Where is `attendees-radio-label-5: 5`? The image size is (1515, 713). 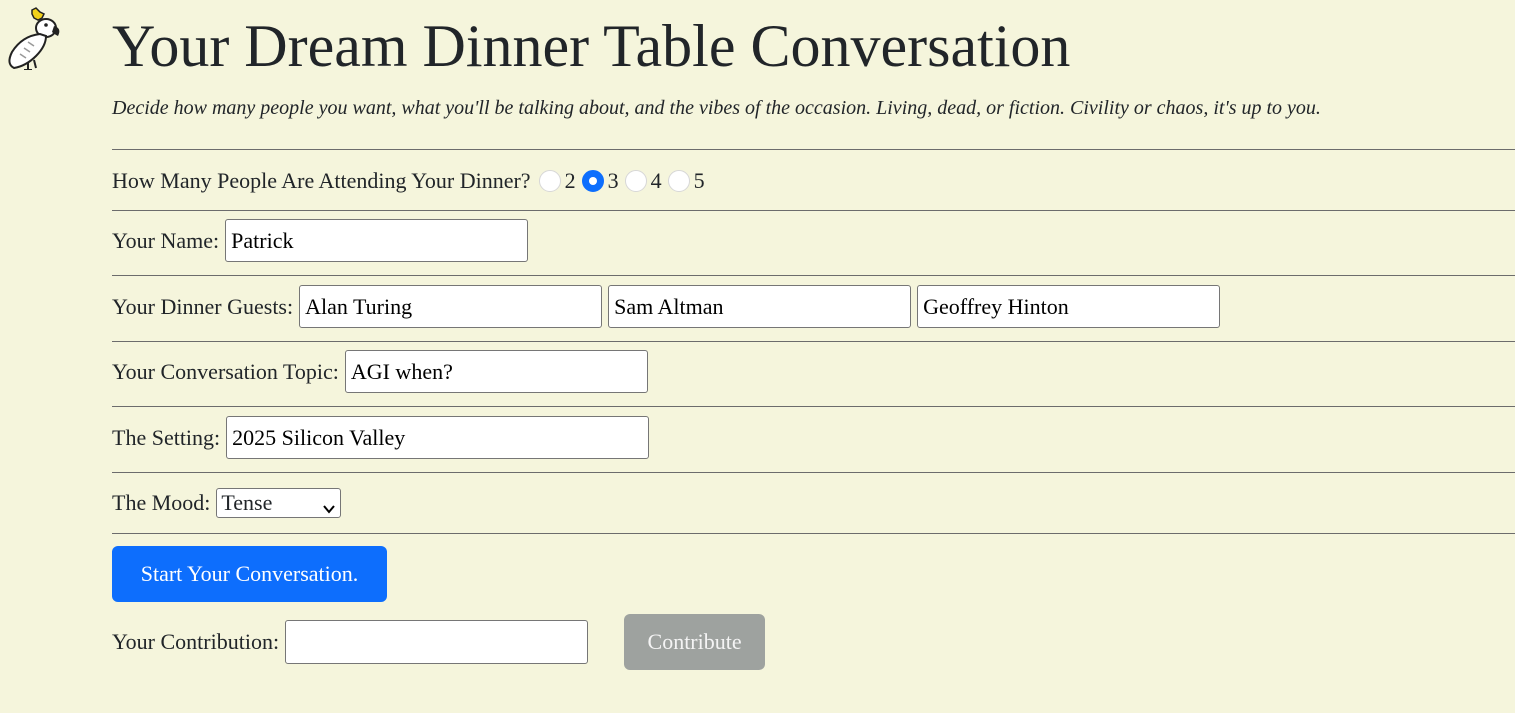
attendees-radio-label-5: 5 is located at coordinates (699, 180).